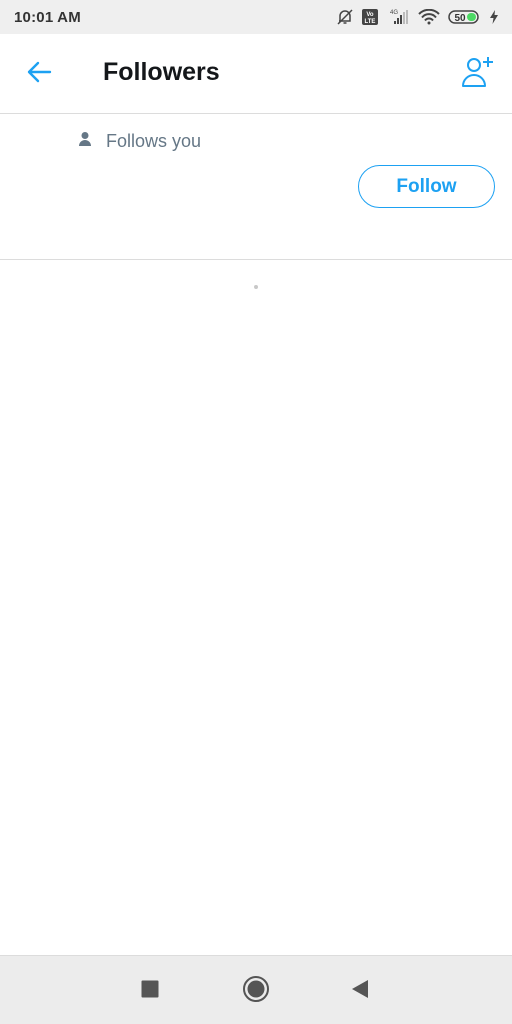  I want to click on add-user-icon, so click(478, 74).